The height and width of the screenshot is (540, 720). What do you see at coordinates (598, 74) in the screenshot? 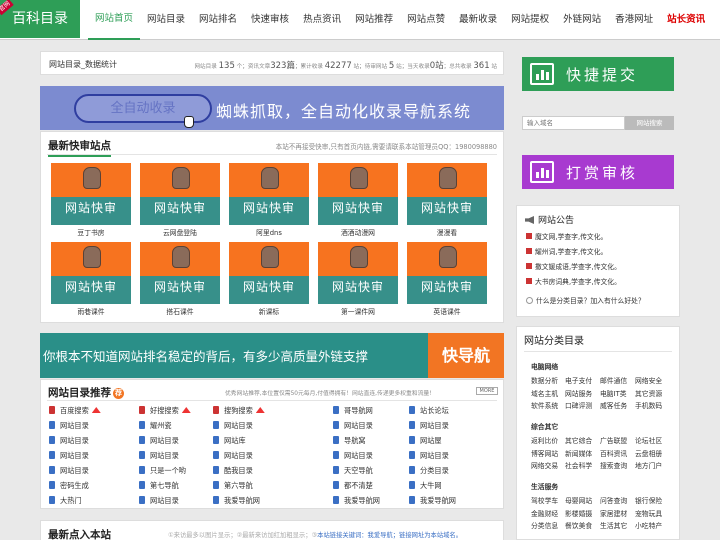
I see `quick-submit-button: 快捷提交` at bounding box center [598, 74].